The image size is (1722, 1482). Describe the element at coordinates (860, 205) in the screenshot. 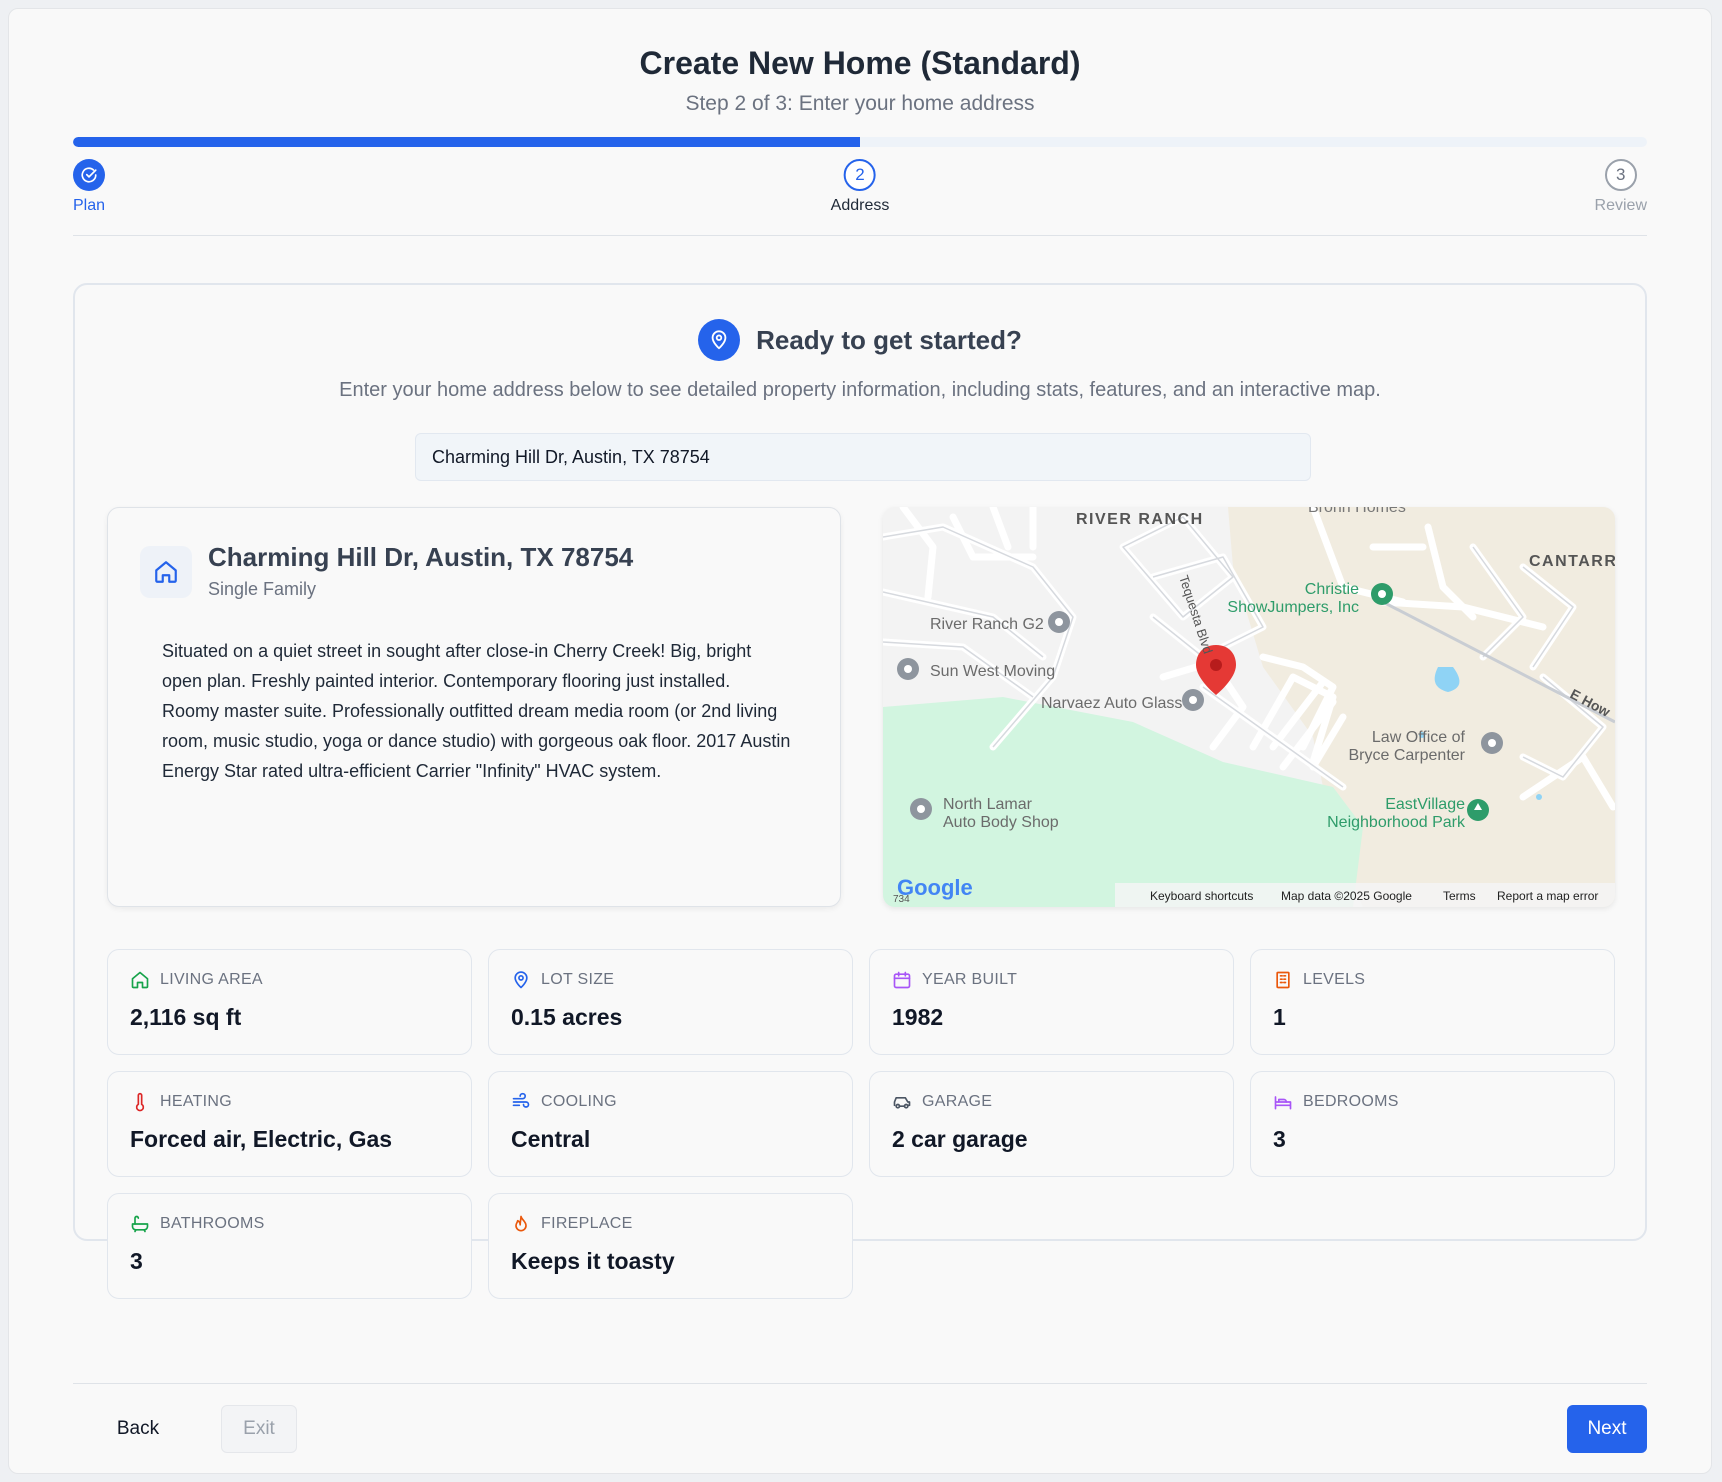

I see `step-address-label: Address` at that location.